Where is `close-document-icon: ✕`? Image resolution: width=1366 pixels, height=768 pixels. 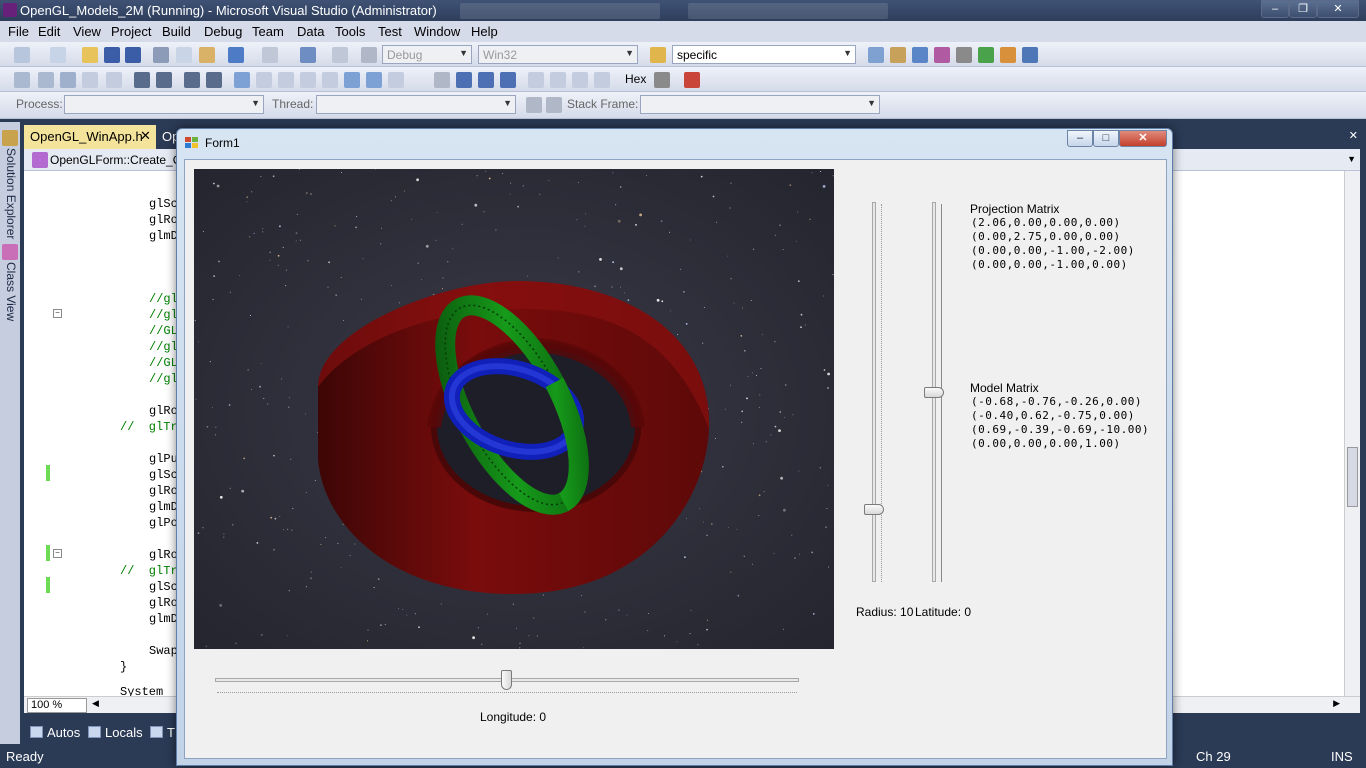 close-document-icon: ✕ is located at coordinates (1353, 135).